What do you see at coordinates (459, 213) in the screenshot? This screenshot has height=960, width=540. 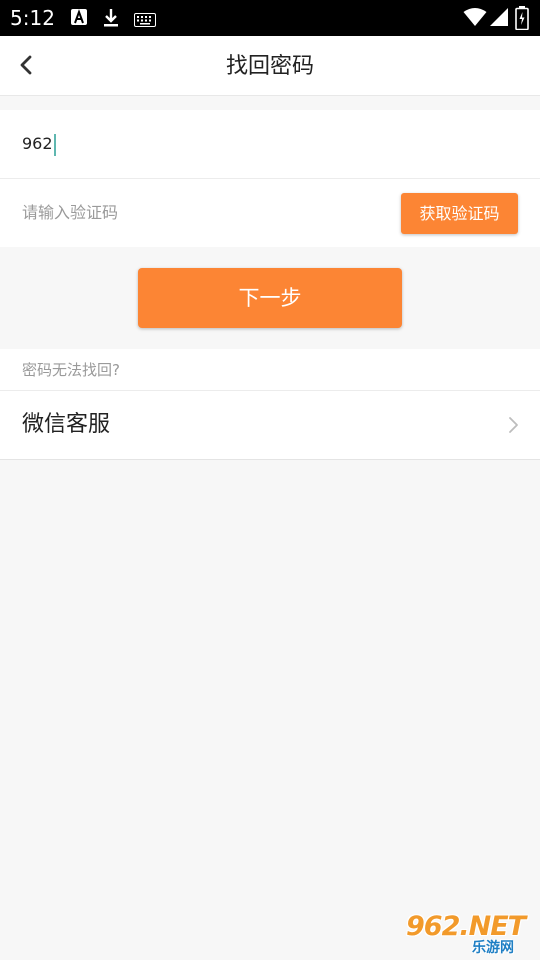 I see `get-code-button: 获取验证码` at bounding box center [459, 213].